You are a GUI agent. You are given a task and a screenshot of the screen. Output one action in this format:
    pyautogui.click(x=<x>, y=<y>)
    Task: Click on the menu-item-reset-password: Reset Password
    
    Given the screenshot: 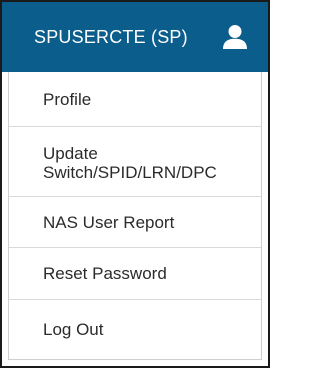 What is the action you would take?
    pyautogui.click(x=135, y=274)
    